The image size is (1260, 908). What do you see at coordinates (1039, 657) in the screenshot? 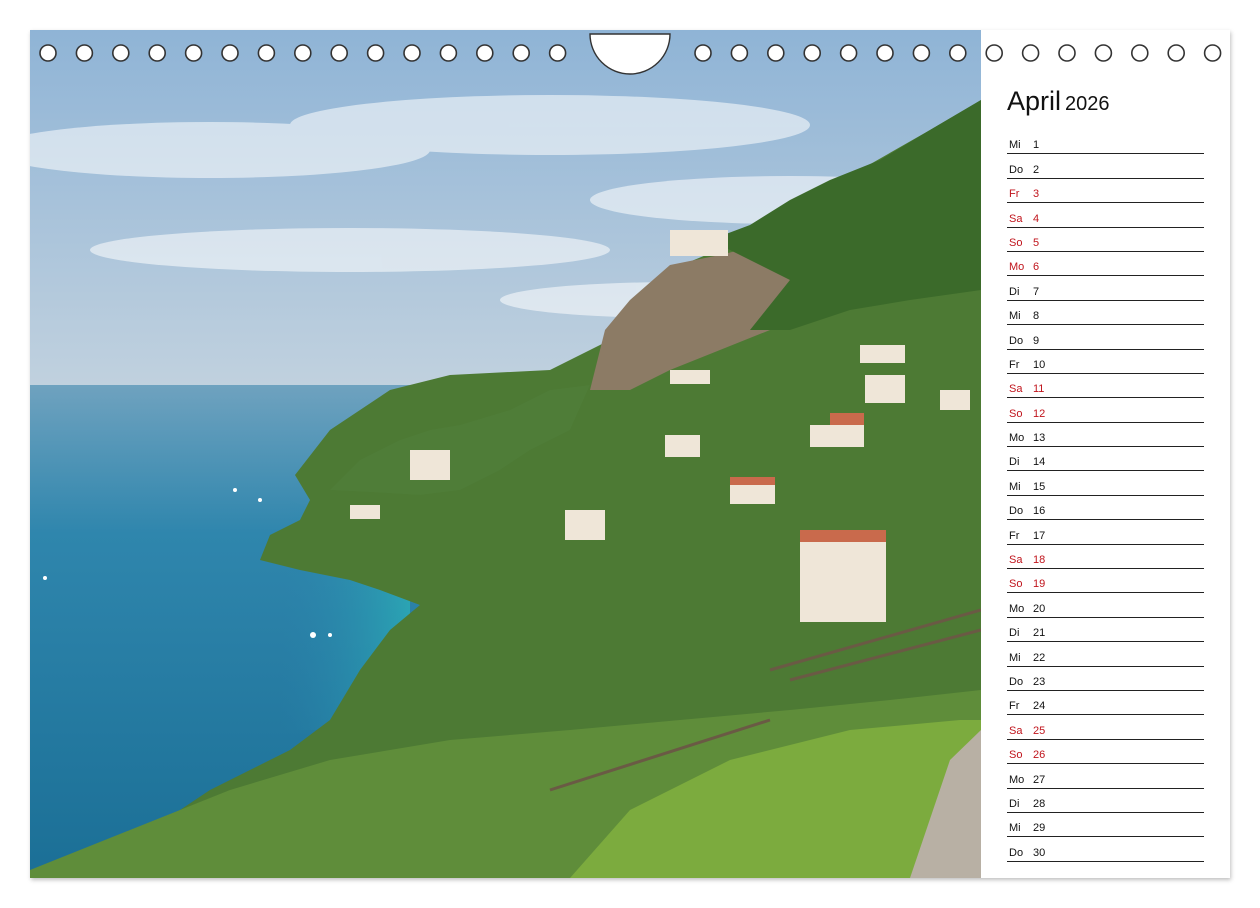
I see `day-number: 22` at bounding box center [1039, 657].